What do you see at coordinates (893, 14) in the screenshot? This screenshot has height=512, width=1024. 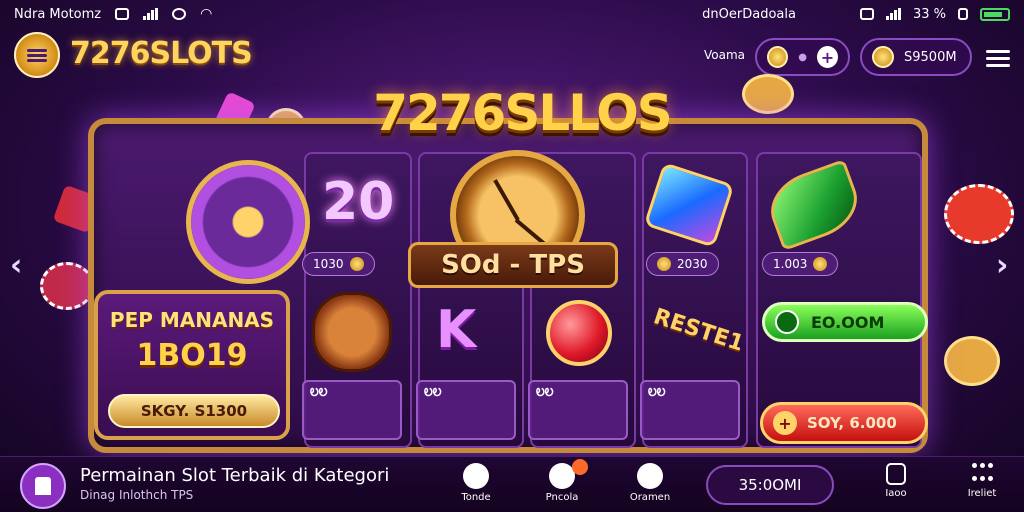 I see `signal-bars-icon` at bounding box center [893, 14].